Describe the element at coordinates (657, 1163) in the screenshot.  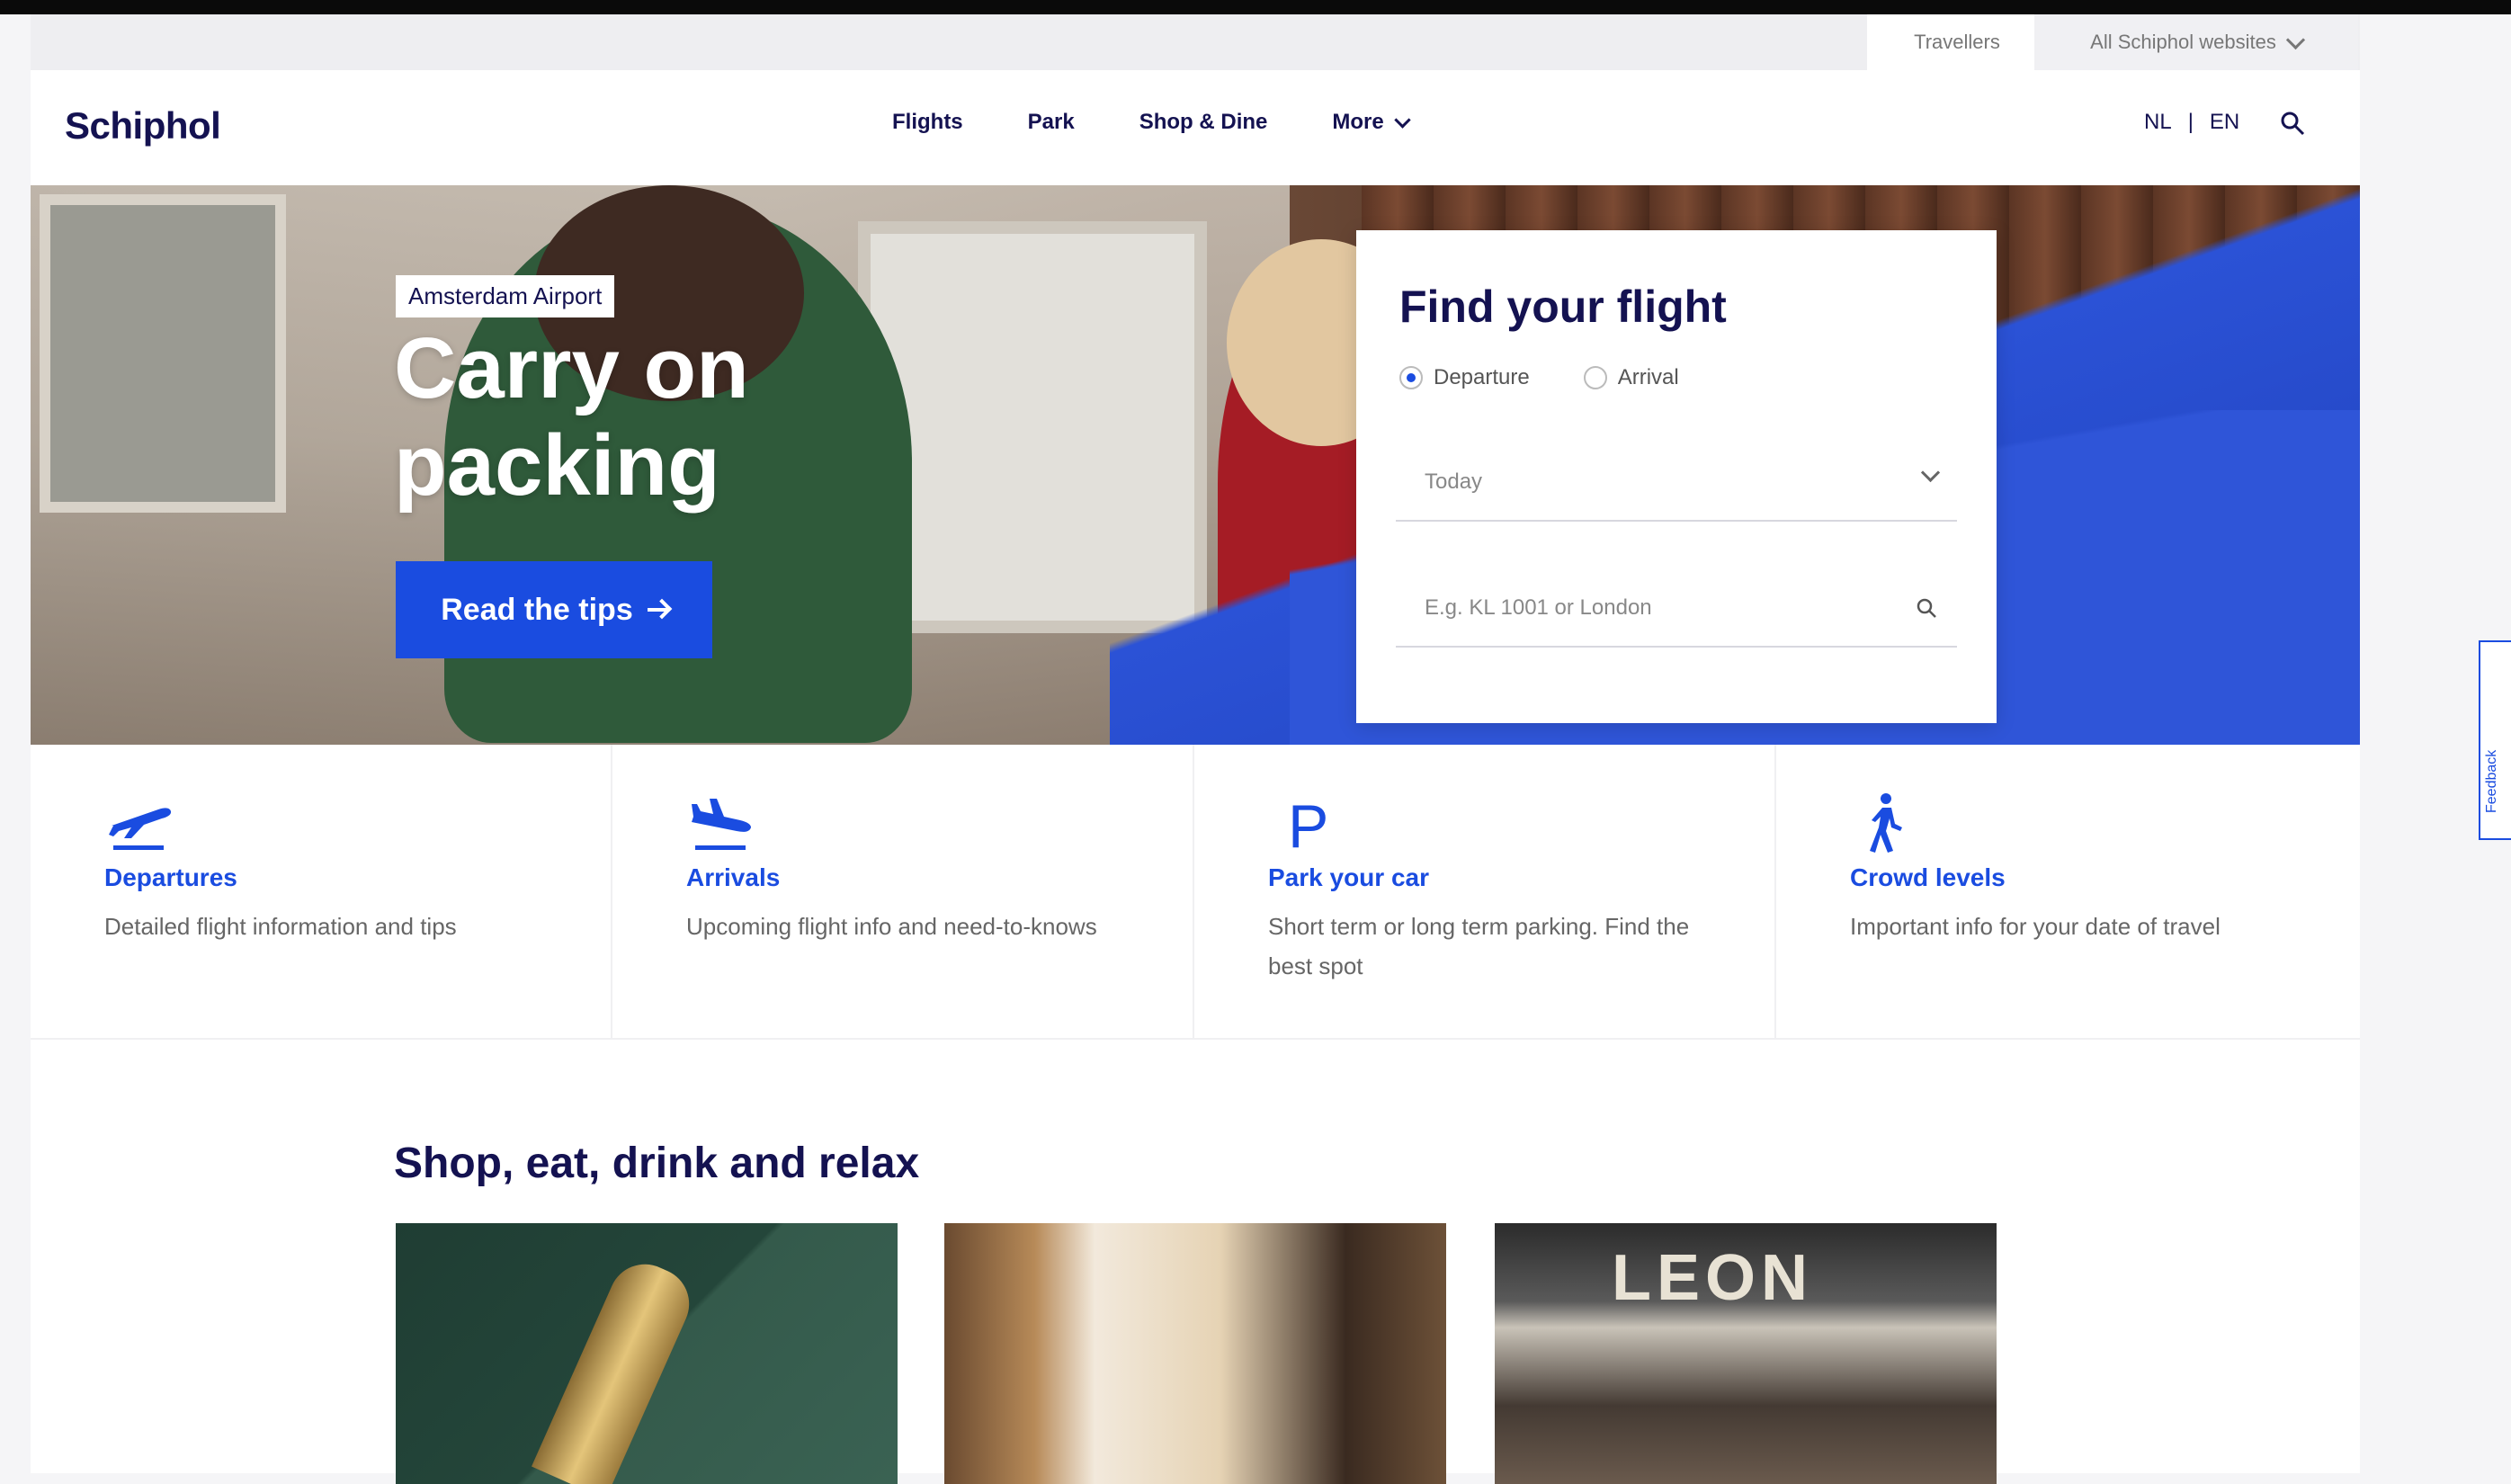
I see `shop-section-title: Shop, eat, drink and relax` at that location.